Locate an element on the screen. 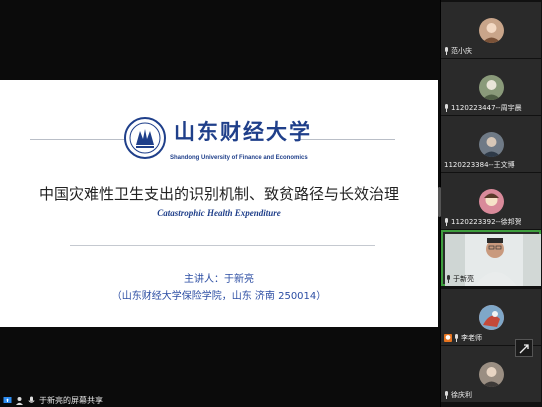 The width and height of the screenshot is (542, 407). expand-button is located at coordinates (524, 348).